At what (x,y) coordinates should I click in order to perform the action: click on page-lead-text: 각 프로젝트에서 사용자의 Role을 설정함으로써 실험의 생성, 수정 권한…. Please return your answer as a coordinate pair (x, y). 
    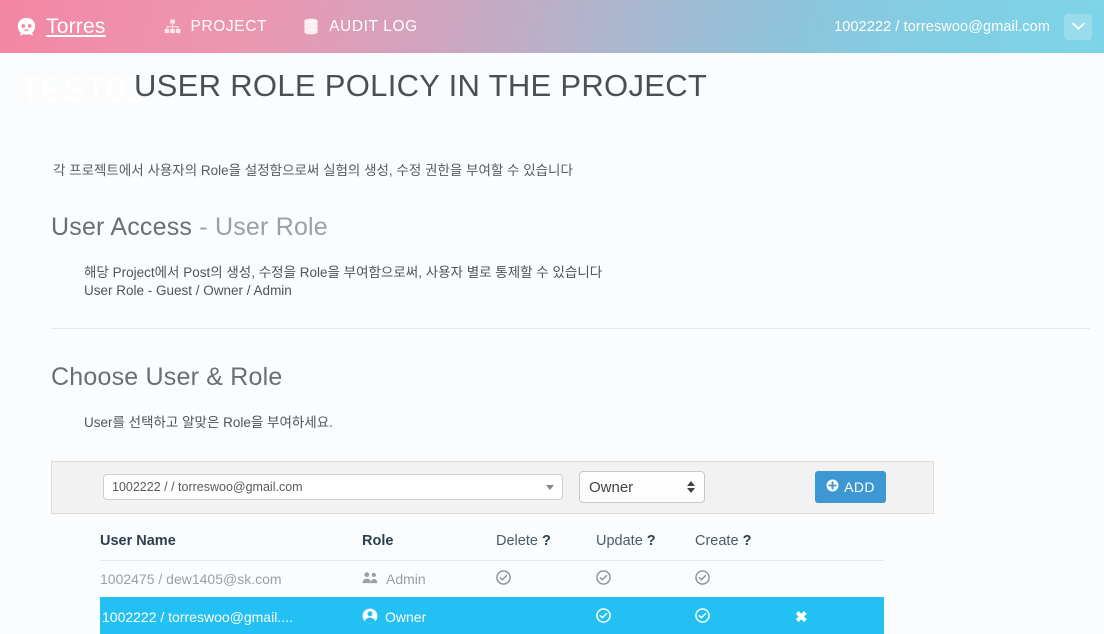
    Looking at the image, I should click on (313, 170).